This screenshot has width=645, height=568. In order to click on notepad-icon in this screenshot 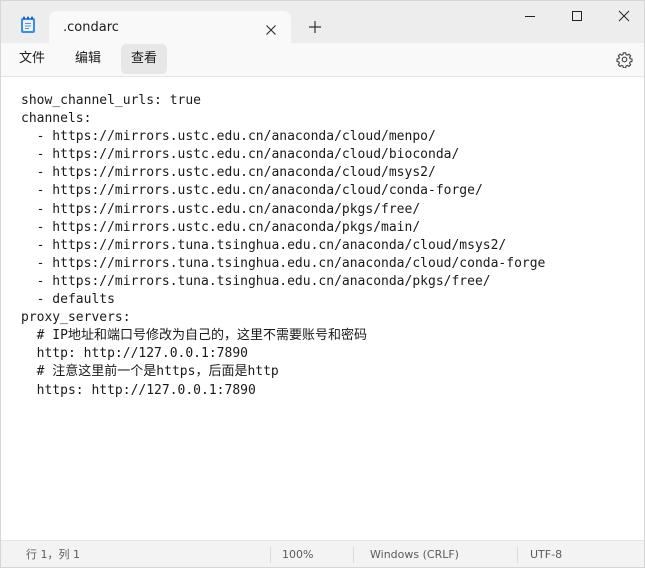, I will do `click(28, 25)`.